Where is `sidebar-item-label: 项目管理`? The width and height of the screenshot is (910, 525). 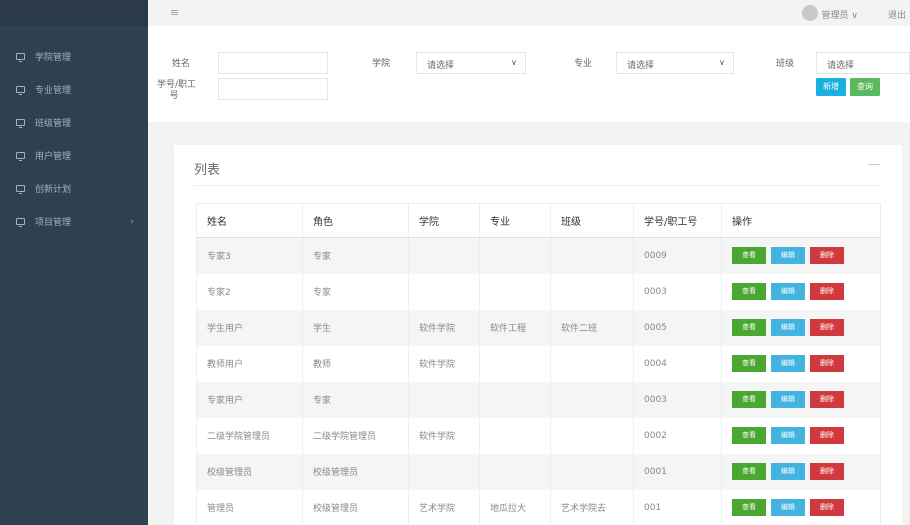 sidebar-item-label: 项目管理 is located at coordinates (53, 223).